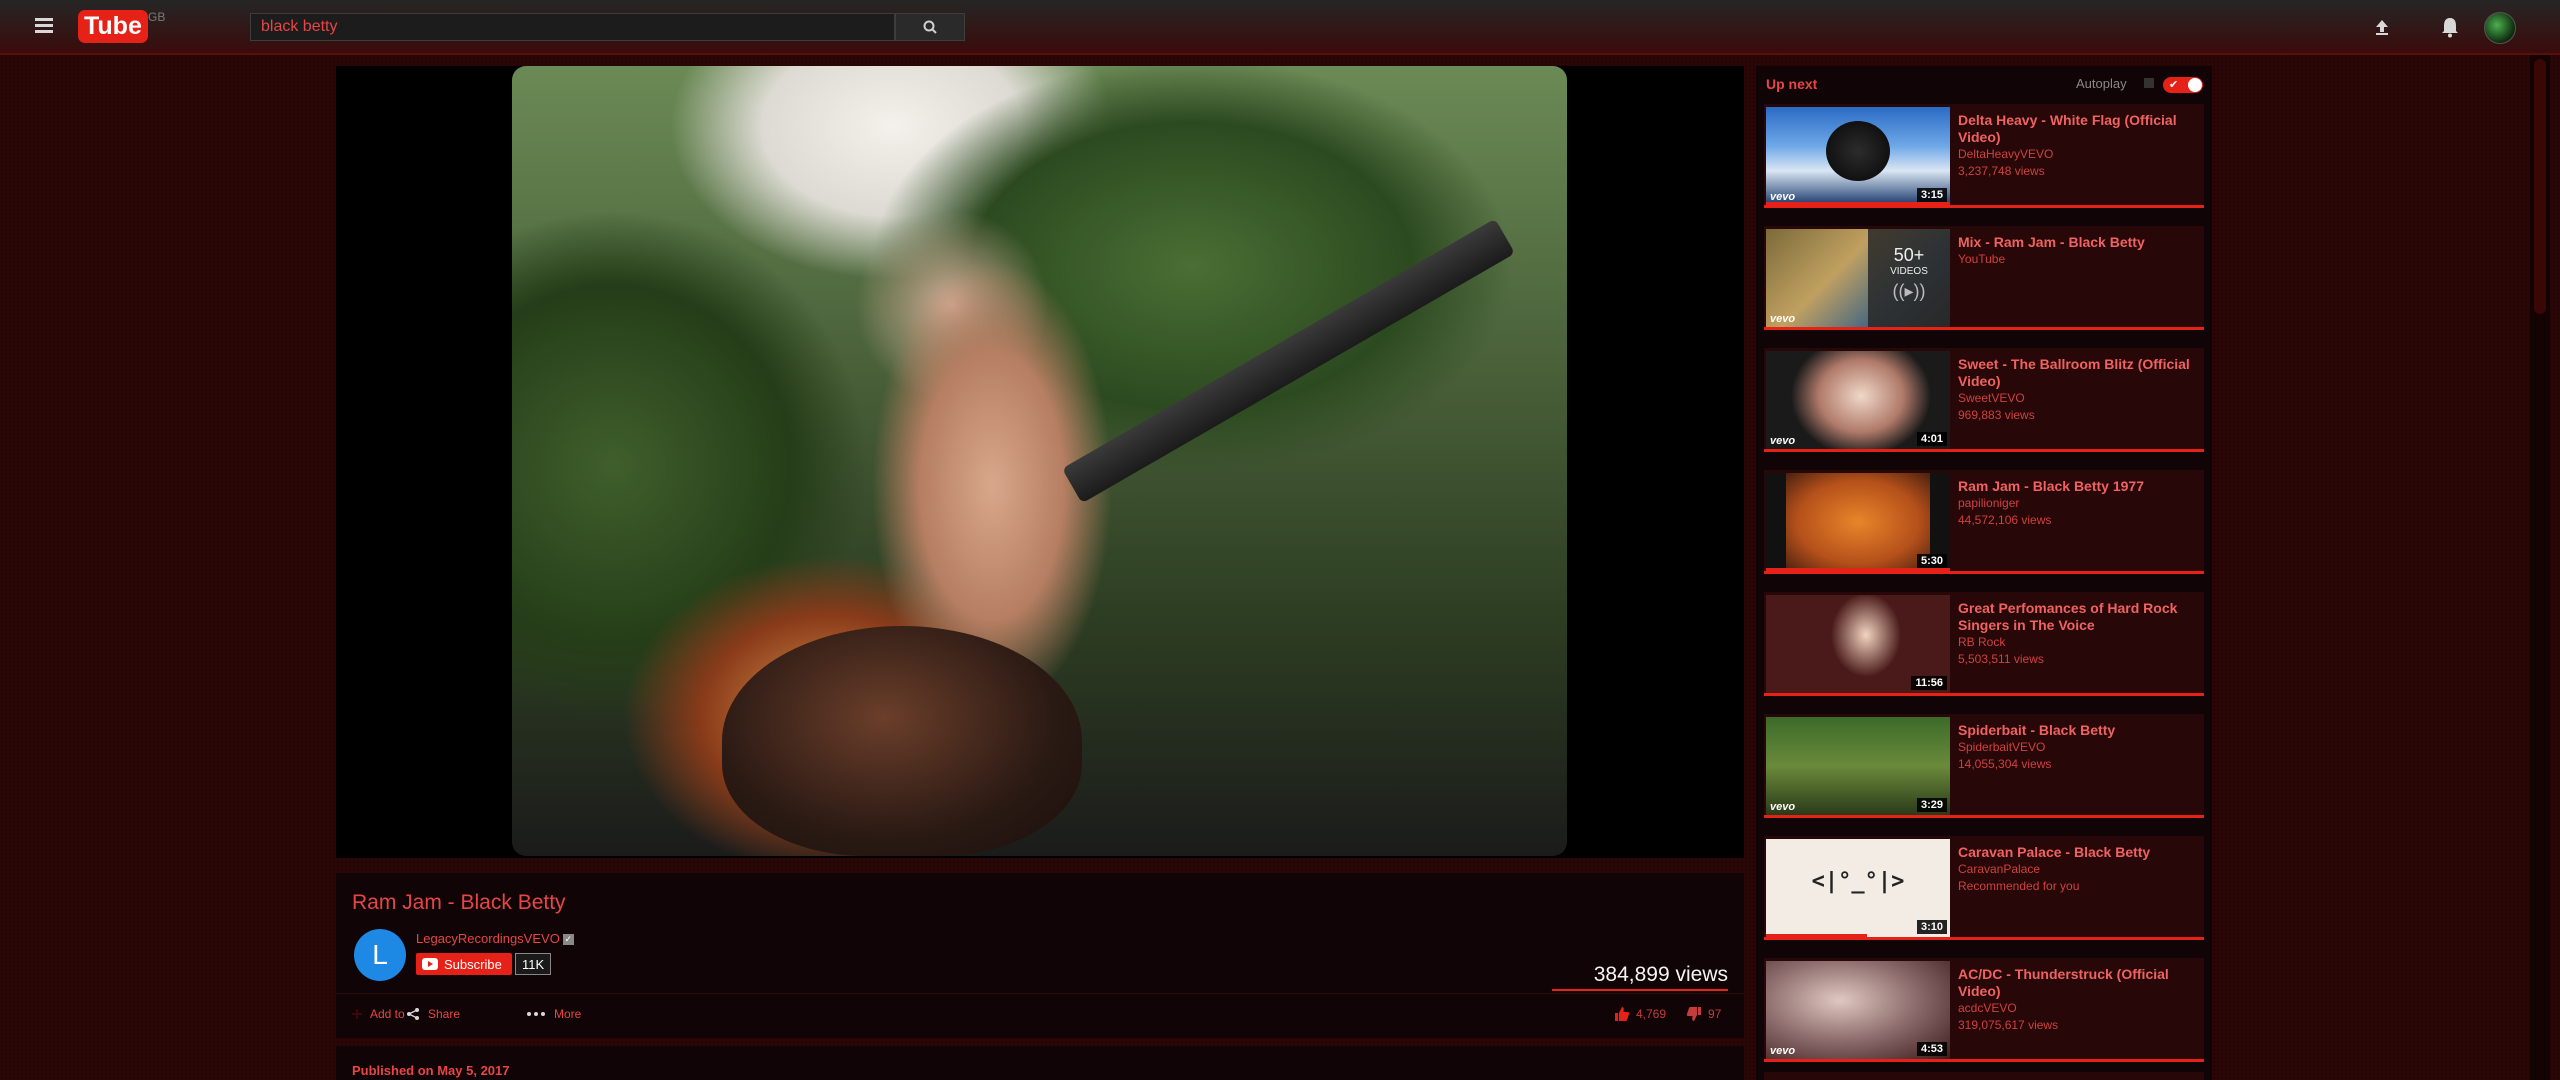 This screenshot has height=1080, width=2560. Describe the element at coordinates (533, 964) in the screenshot. I see `subscriber-count: 11K` at that location.